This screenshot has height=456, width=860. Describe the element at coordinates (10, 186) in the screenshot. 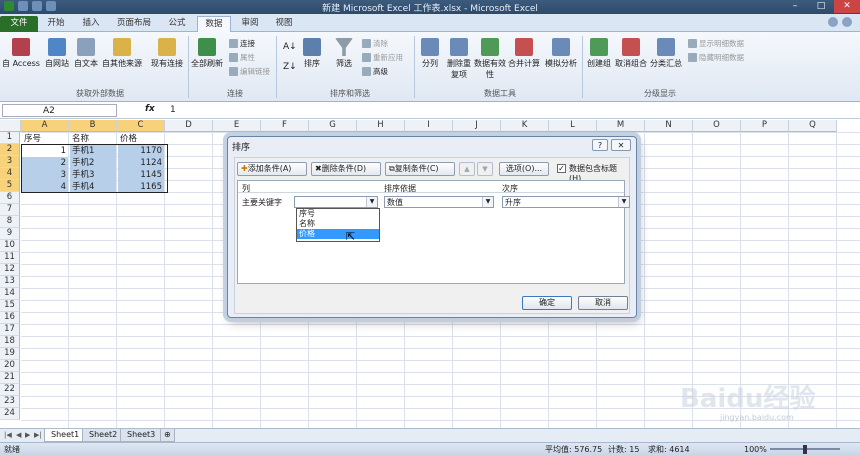

I see `row-header: 5` at that location.